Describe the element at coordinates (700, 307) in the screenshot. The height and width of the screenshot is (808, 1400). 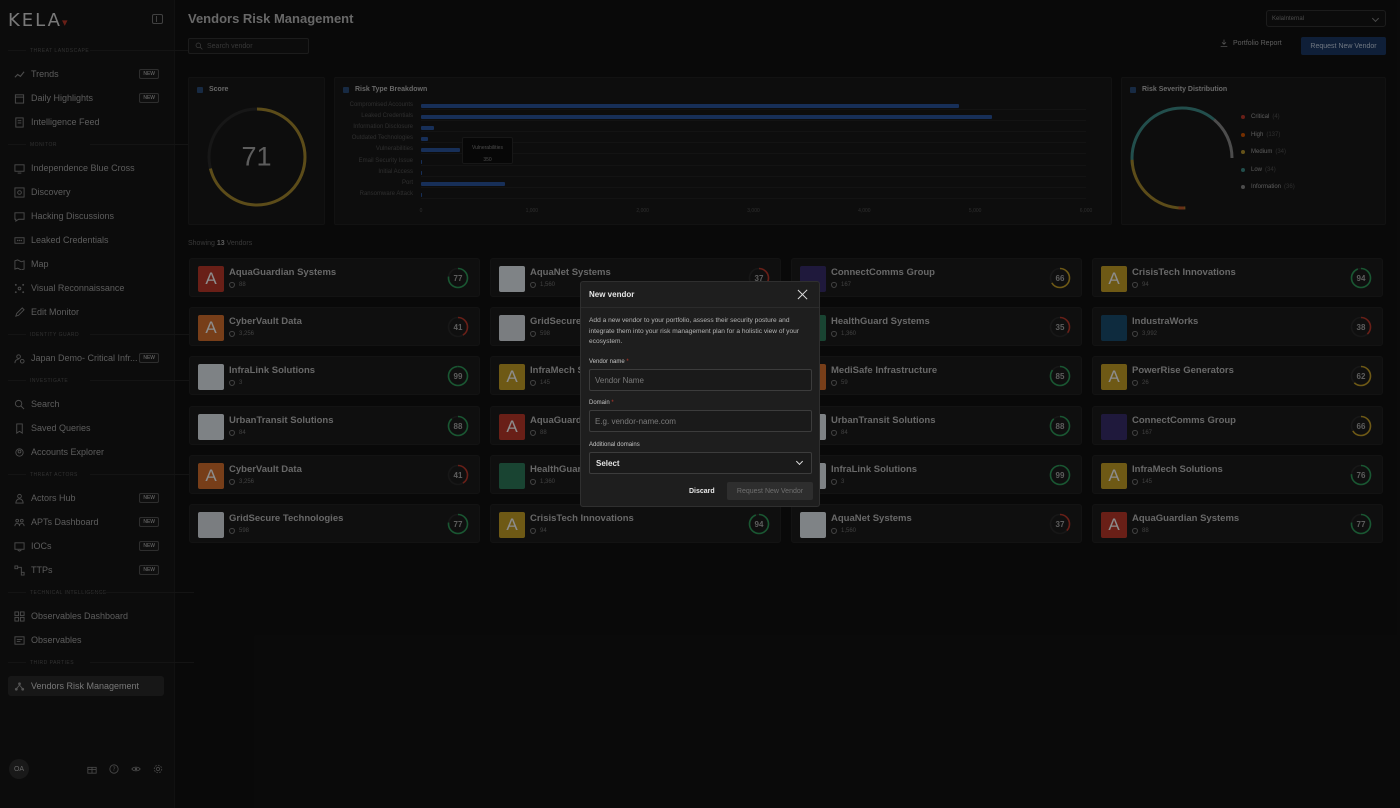
I see `modal-divider` at that location.